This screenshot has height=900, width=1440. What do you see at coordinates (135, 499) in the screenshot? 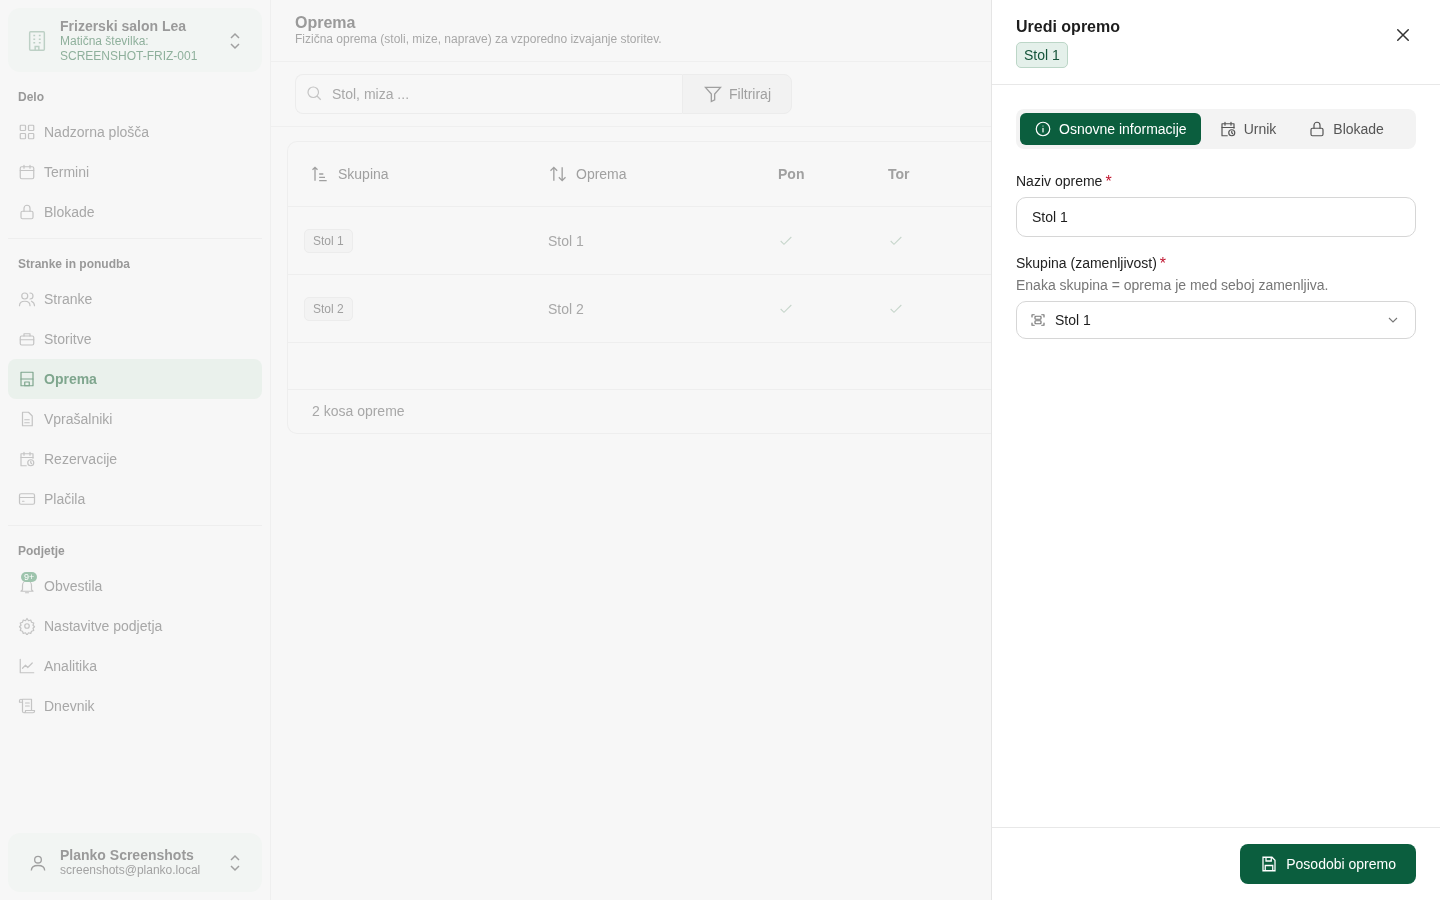
I see `nav-item: Plačila` at bounding box center [135, 499].